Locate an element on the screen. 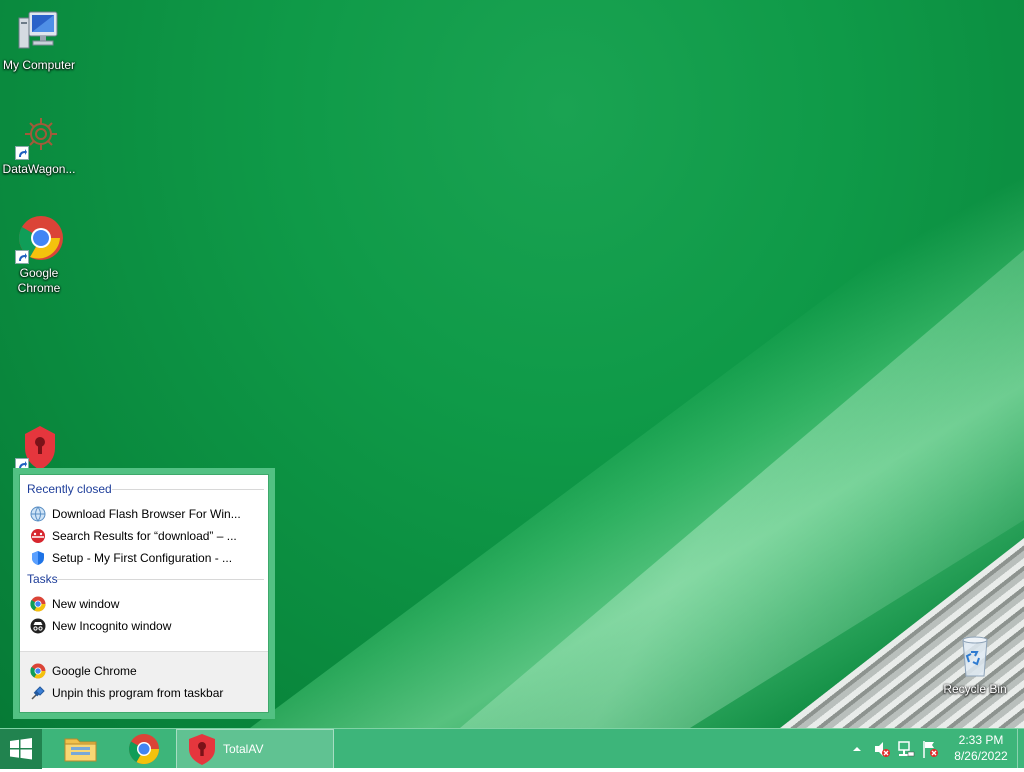 The width and height of the screenshot is (1024, 772). network-tray-icon is located at coordinates (906, 749).